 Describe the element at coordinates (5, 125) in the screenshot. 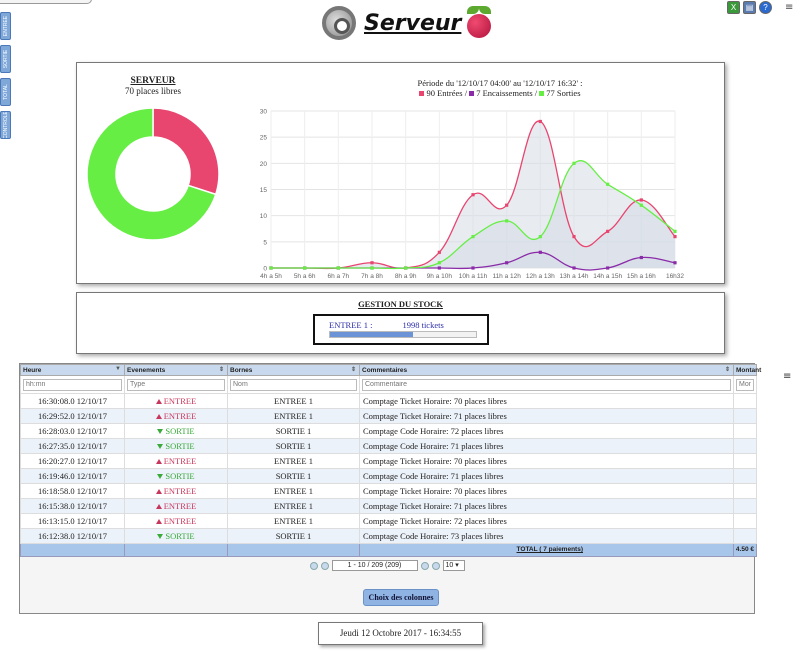

I see `side-tab-controle: CONTROLE` at that location.